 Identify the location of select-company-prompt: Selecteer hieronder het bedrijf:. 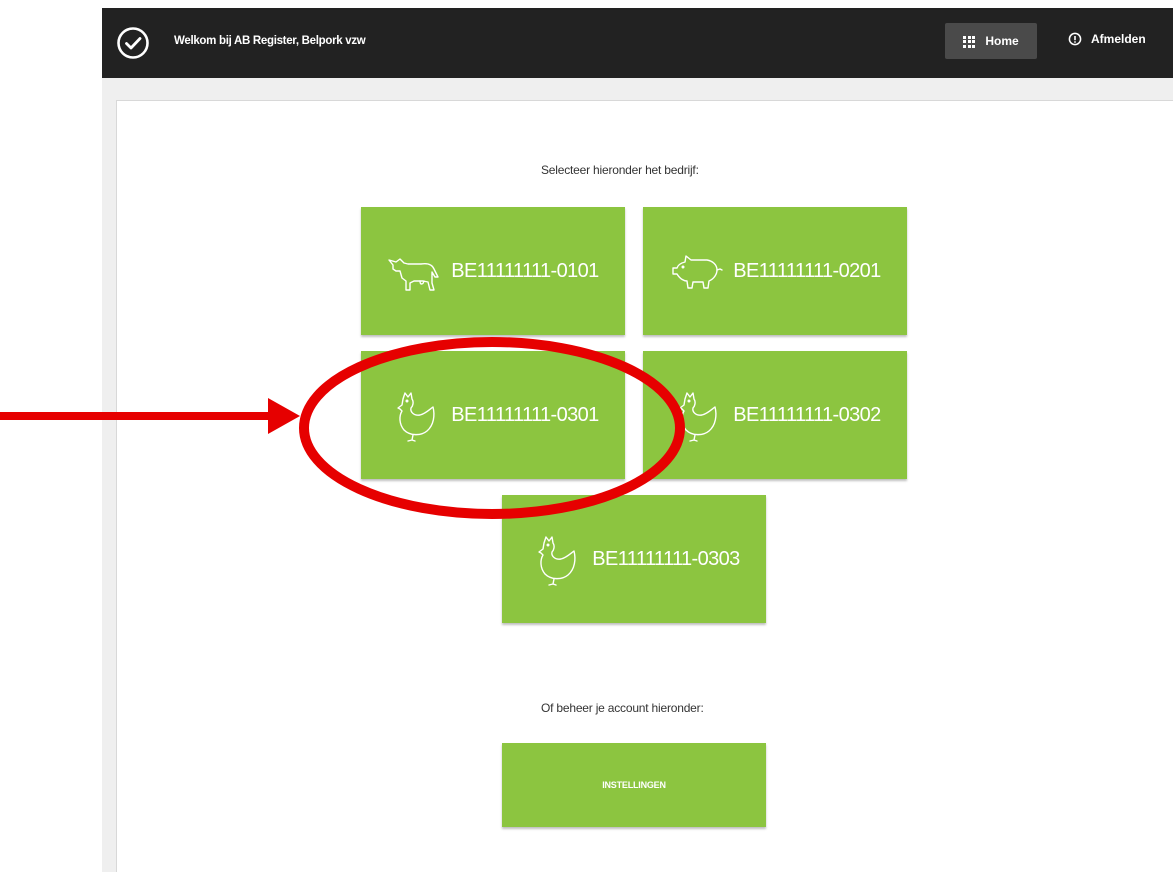
(620, 170).